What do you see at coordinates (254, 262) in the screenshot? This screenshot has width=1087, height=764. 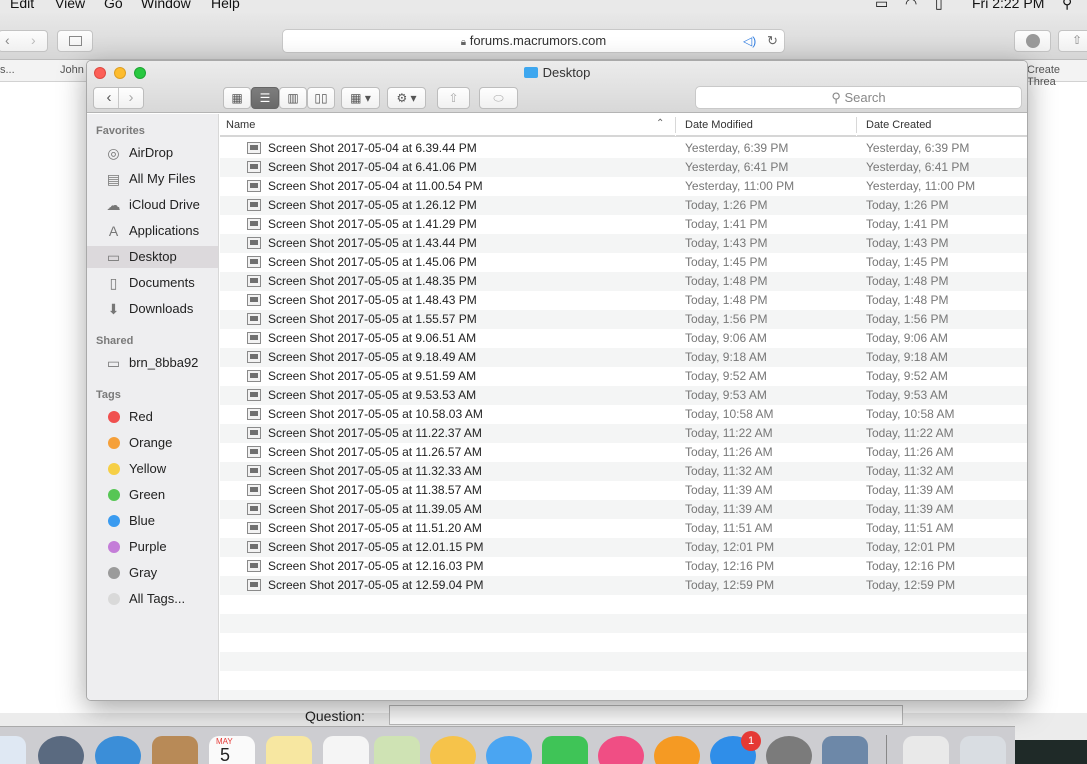 I see `image-file-icon` at bounding box center [254, 262].